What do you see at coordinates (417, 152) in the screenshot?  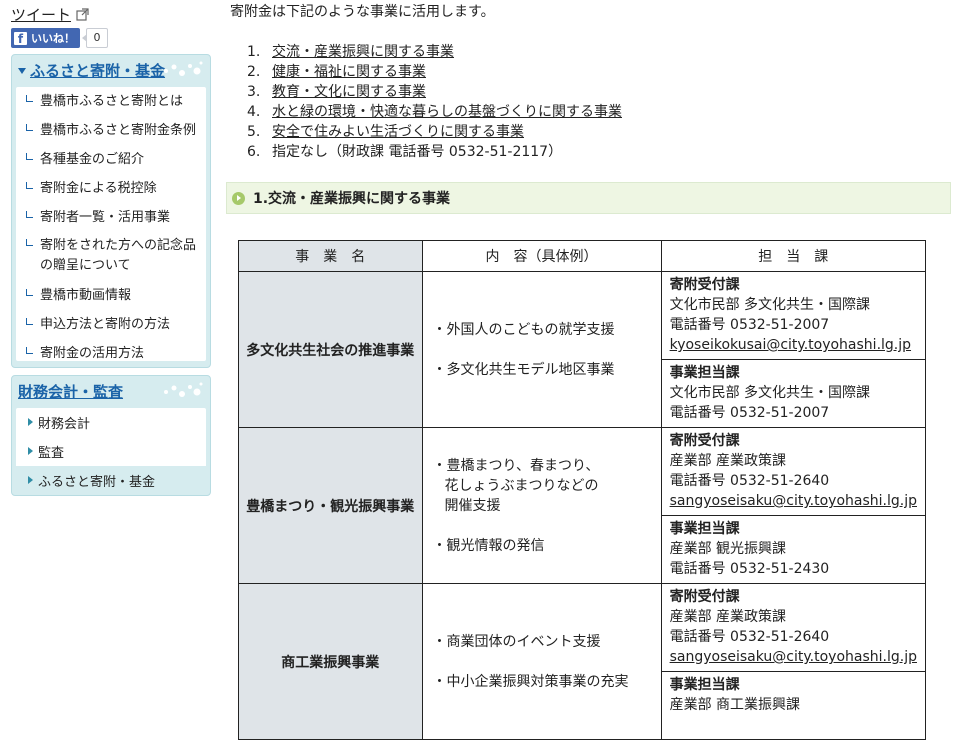 I see `purpose-text-none: 指定なし（財政課 電話番号 0532-51-2117）` at bounding box center [417, 152].